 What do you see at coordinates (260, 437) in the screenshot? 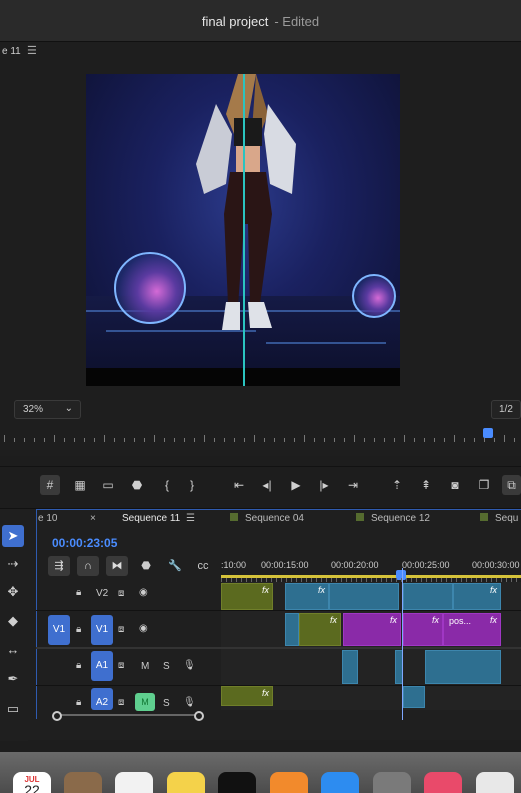
I see `monitor-time-ruler` at bounding box center [260, 437].